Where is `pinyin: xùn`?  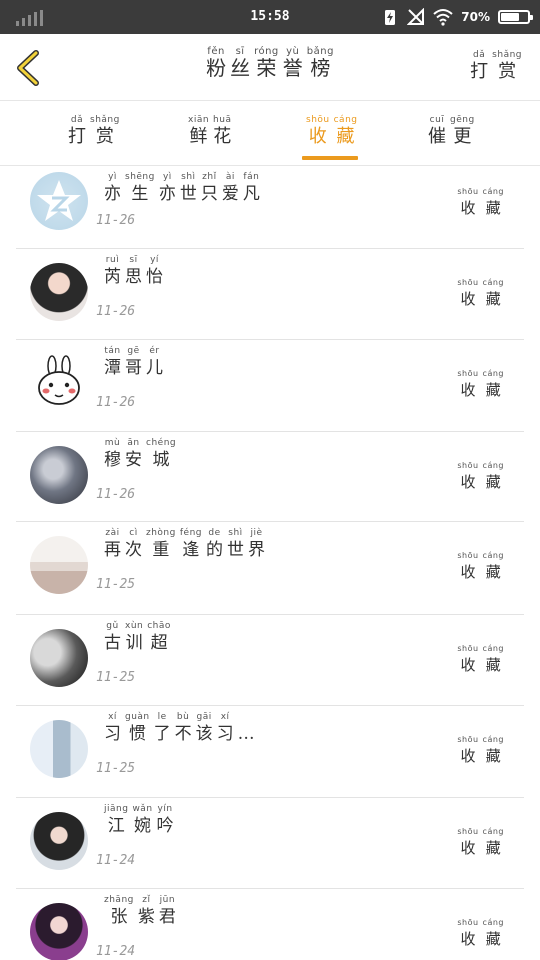
pinyin: xùn is located at coordinates (134, 626).